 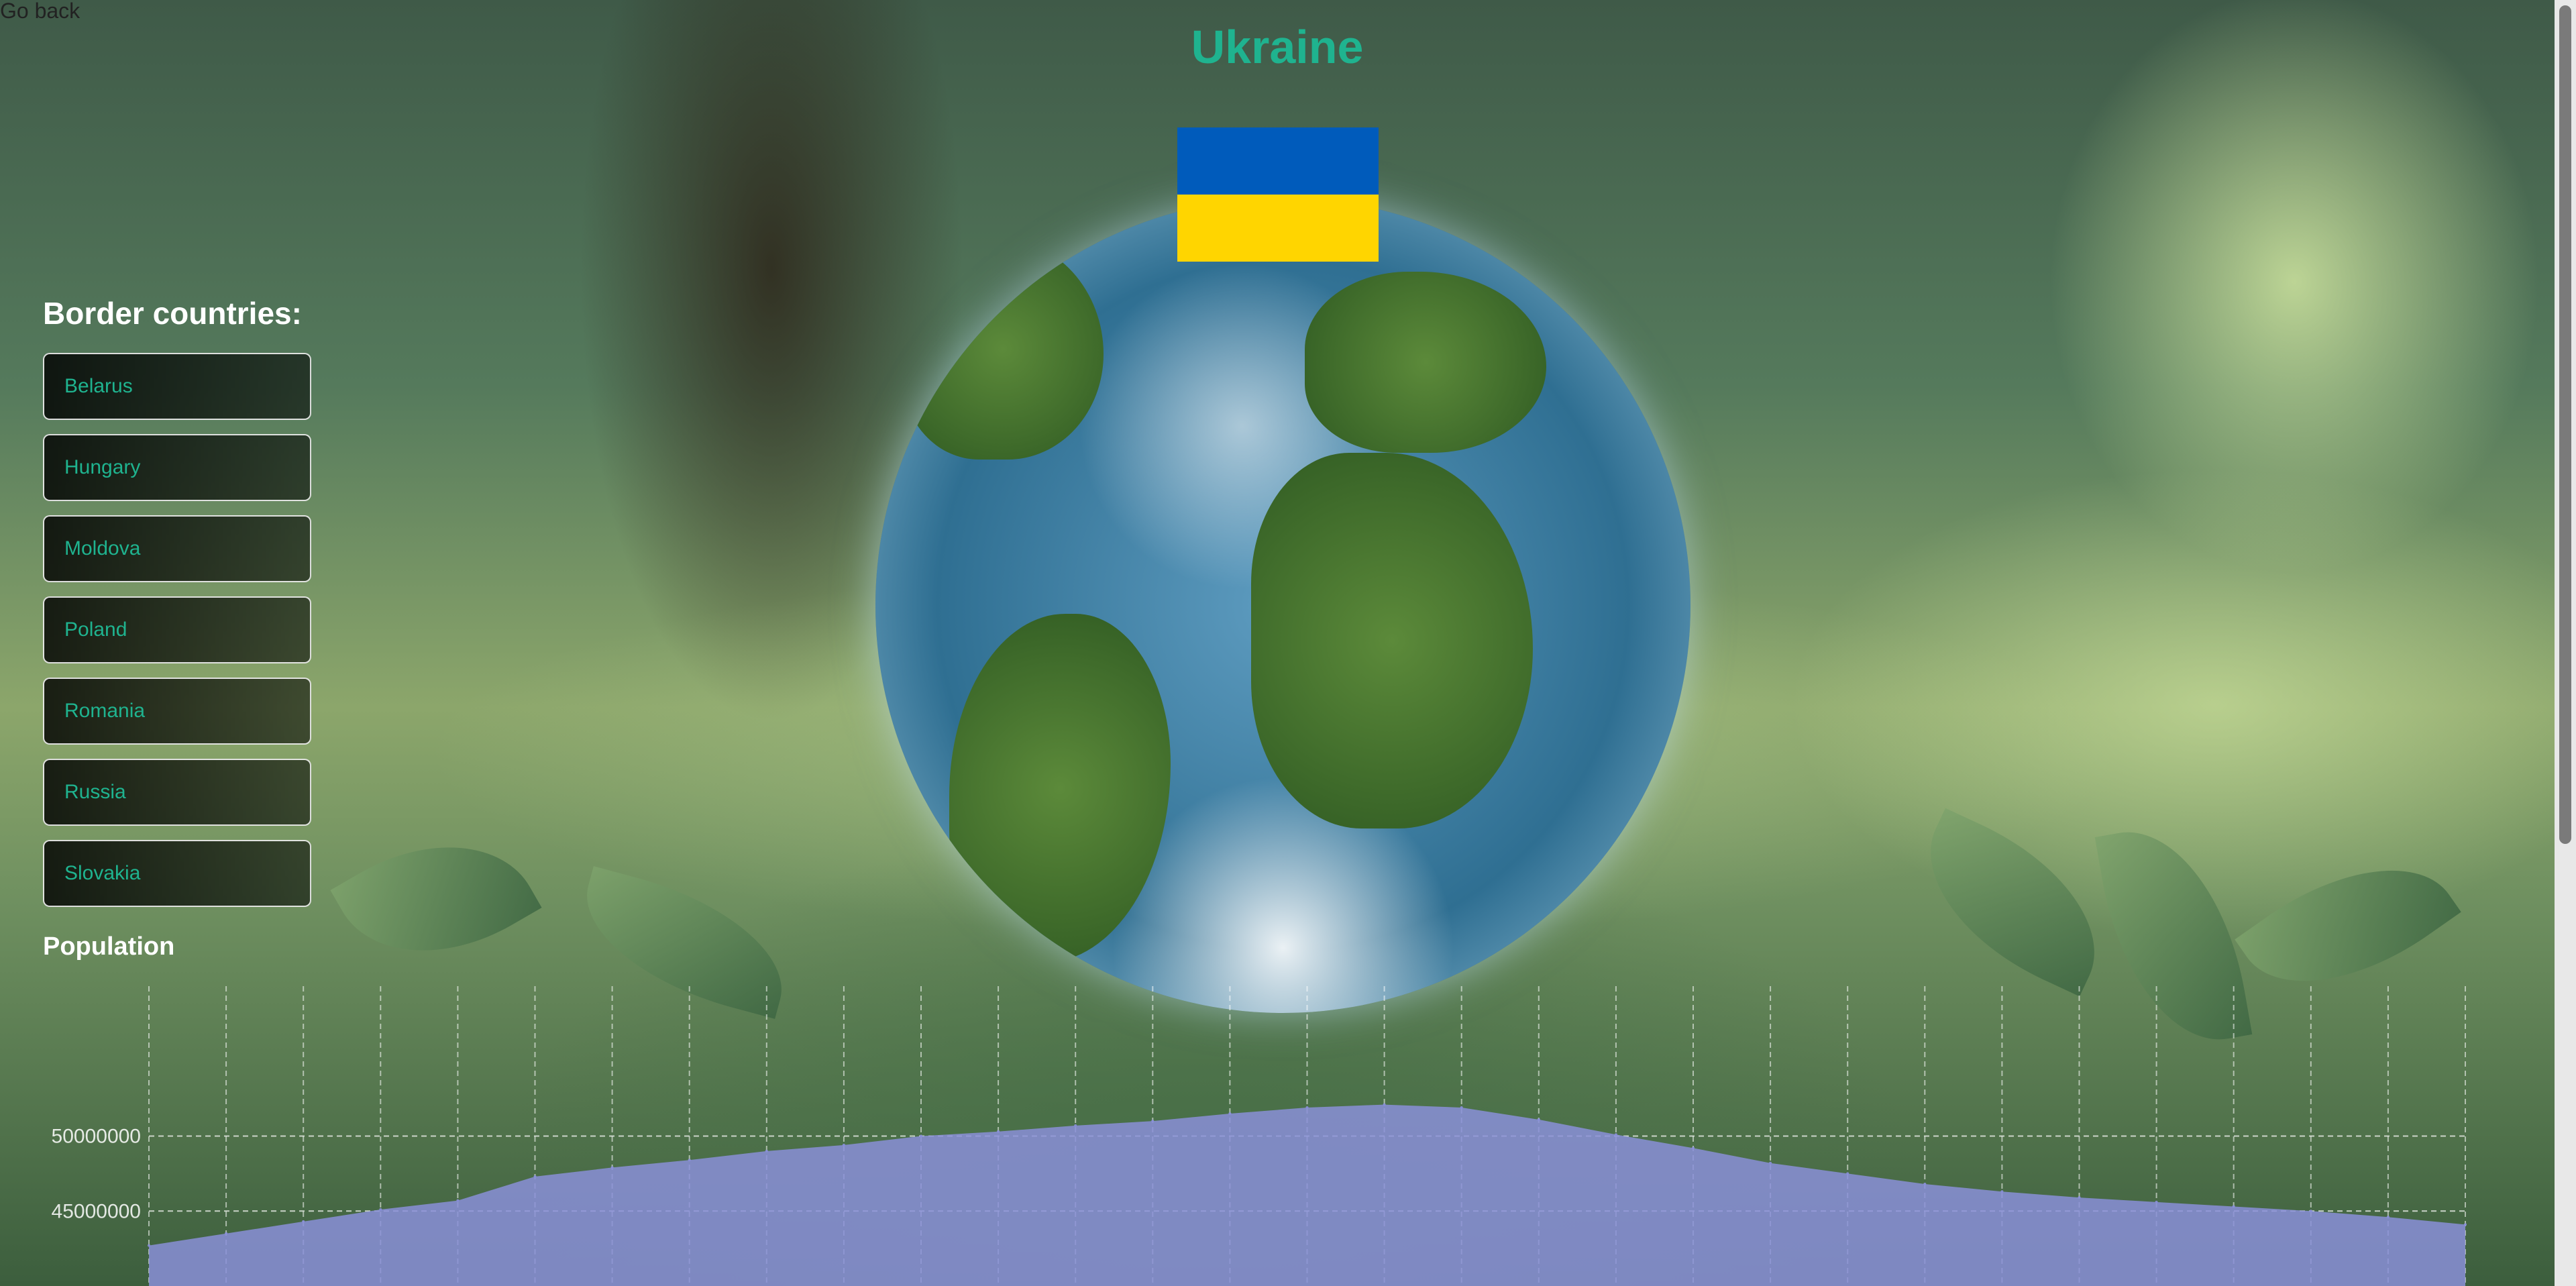 I want to click on border-country-button: Hungary, so click(x=177, y=467).